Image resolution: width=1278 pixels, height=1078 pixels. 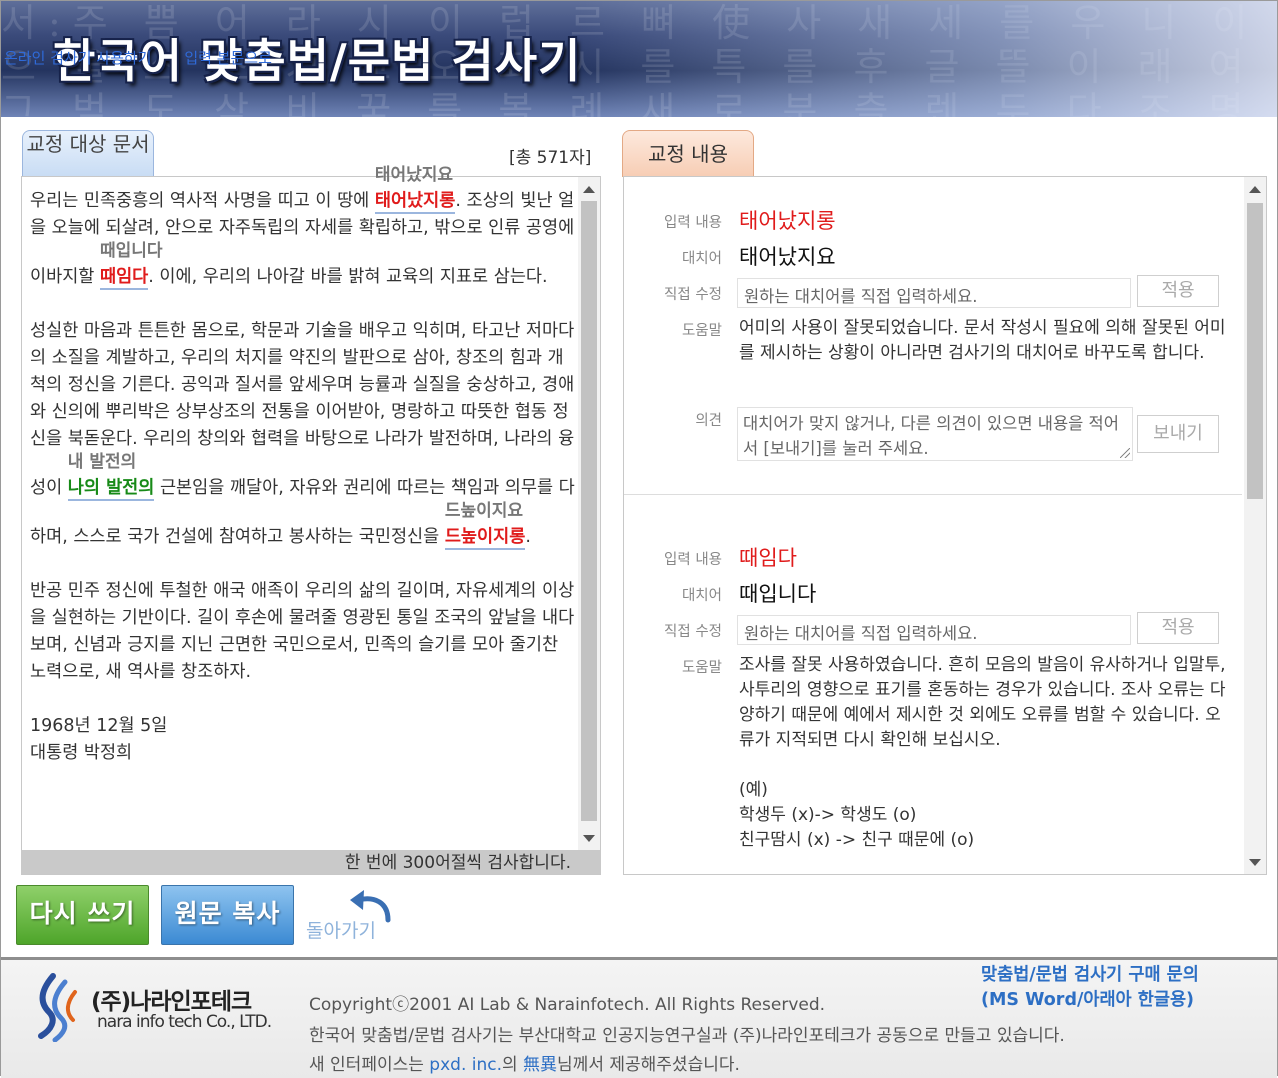 What do you see at coordinates (485, 525) in the screenshot?
I see `error-word-4: 드높이지요 드높이지롱` at bounding box center [485, 525].